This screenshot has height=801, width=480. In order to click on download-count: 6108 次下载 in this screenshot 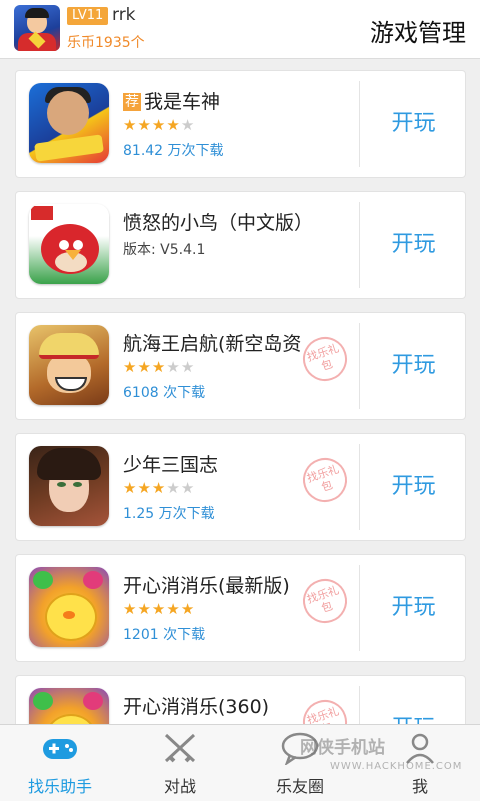, I will do `click(164, 393)`.